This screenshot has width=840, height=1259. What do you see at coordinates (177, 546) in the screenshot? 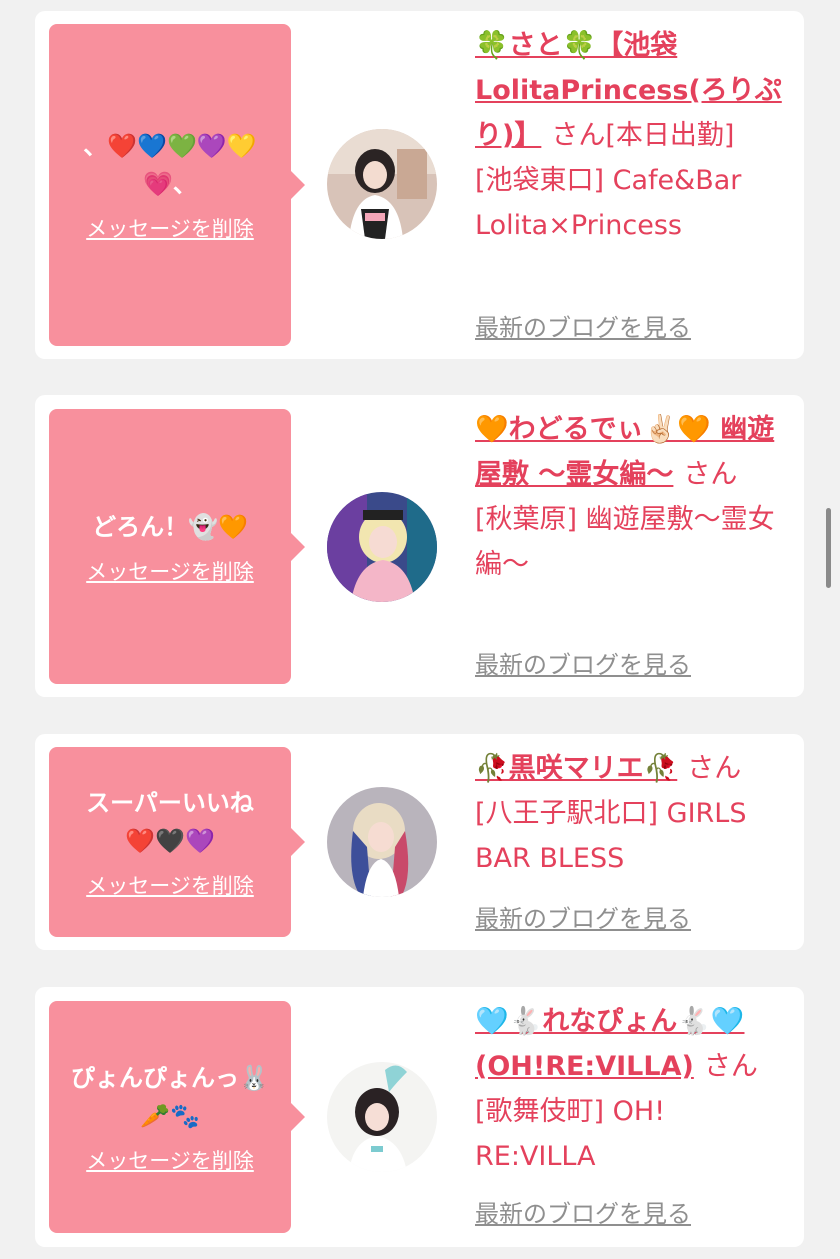
I see `message-bubble: どろん！👻🧡 メッセージを削除` at bounding box center [177, 546].